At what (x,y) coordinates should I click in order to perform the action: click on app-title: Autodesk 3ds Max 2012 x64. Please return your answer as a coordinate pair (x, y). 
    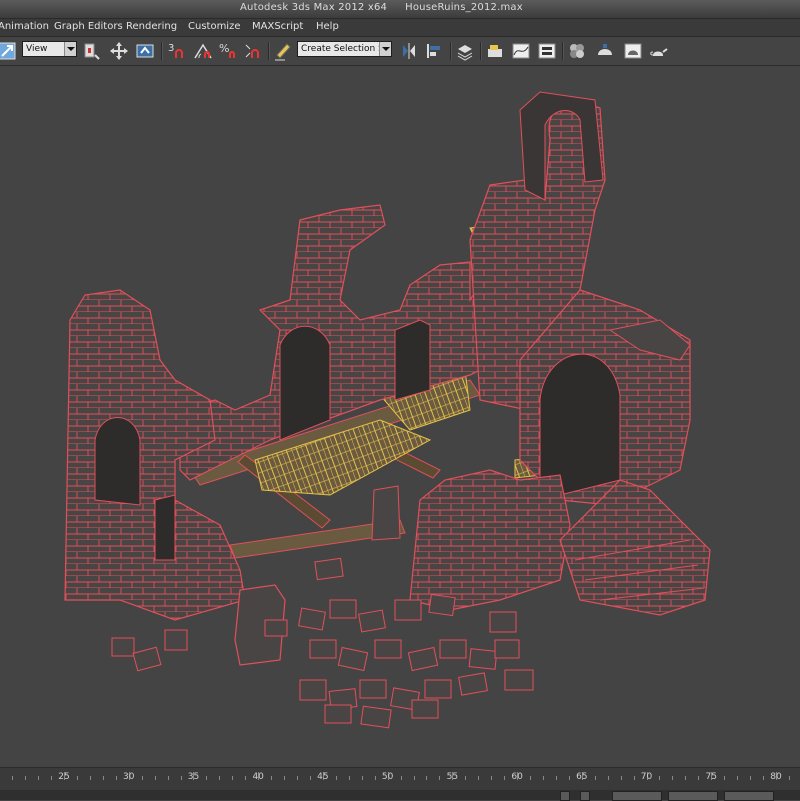
    Looking at the image, I should click on (314, 7).